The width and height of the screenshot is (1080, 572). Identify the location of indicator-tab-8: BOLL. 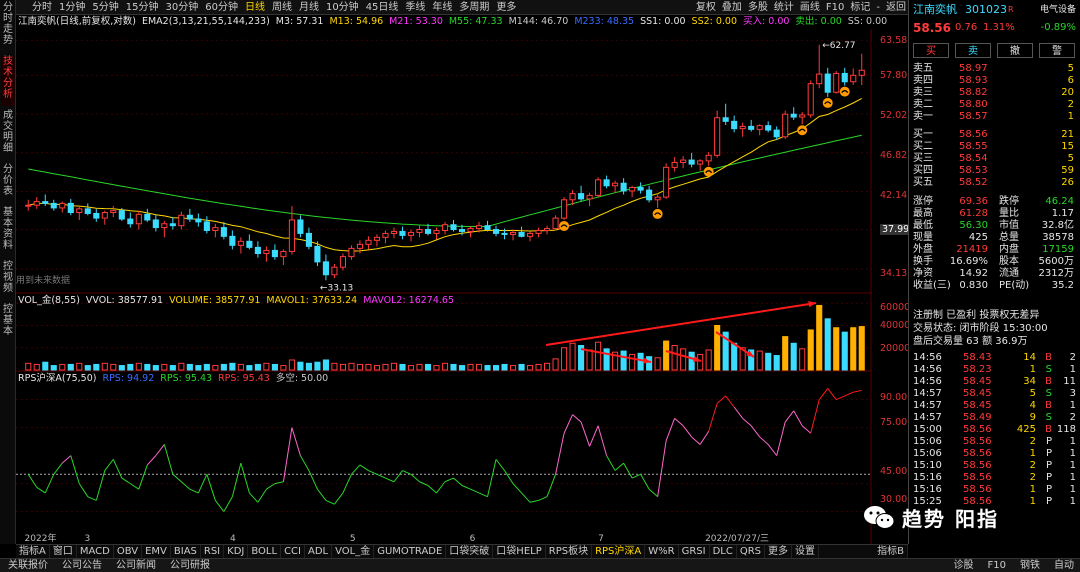
(265, 551).